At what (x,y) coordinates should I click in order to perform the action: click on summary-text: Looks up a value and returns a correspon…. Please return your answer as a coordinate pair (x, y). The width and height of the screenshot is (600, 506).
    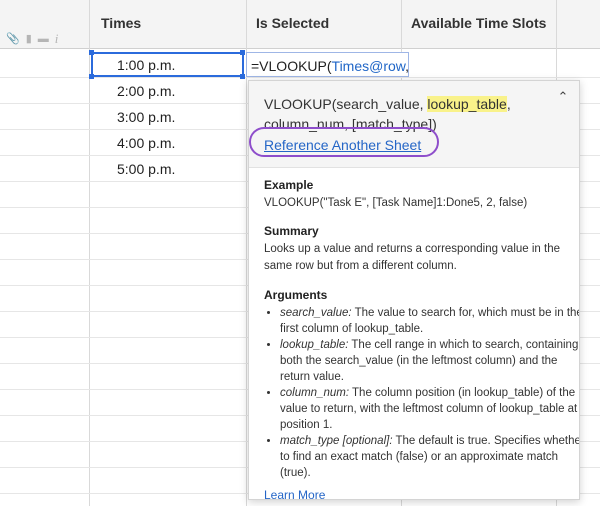
    Looking at the image, I should click on (412, 257).